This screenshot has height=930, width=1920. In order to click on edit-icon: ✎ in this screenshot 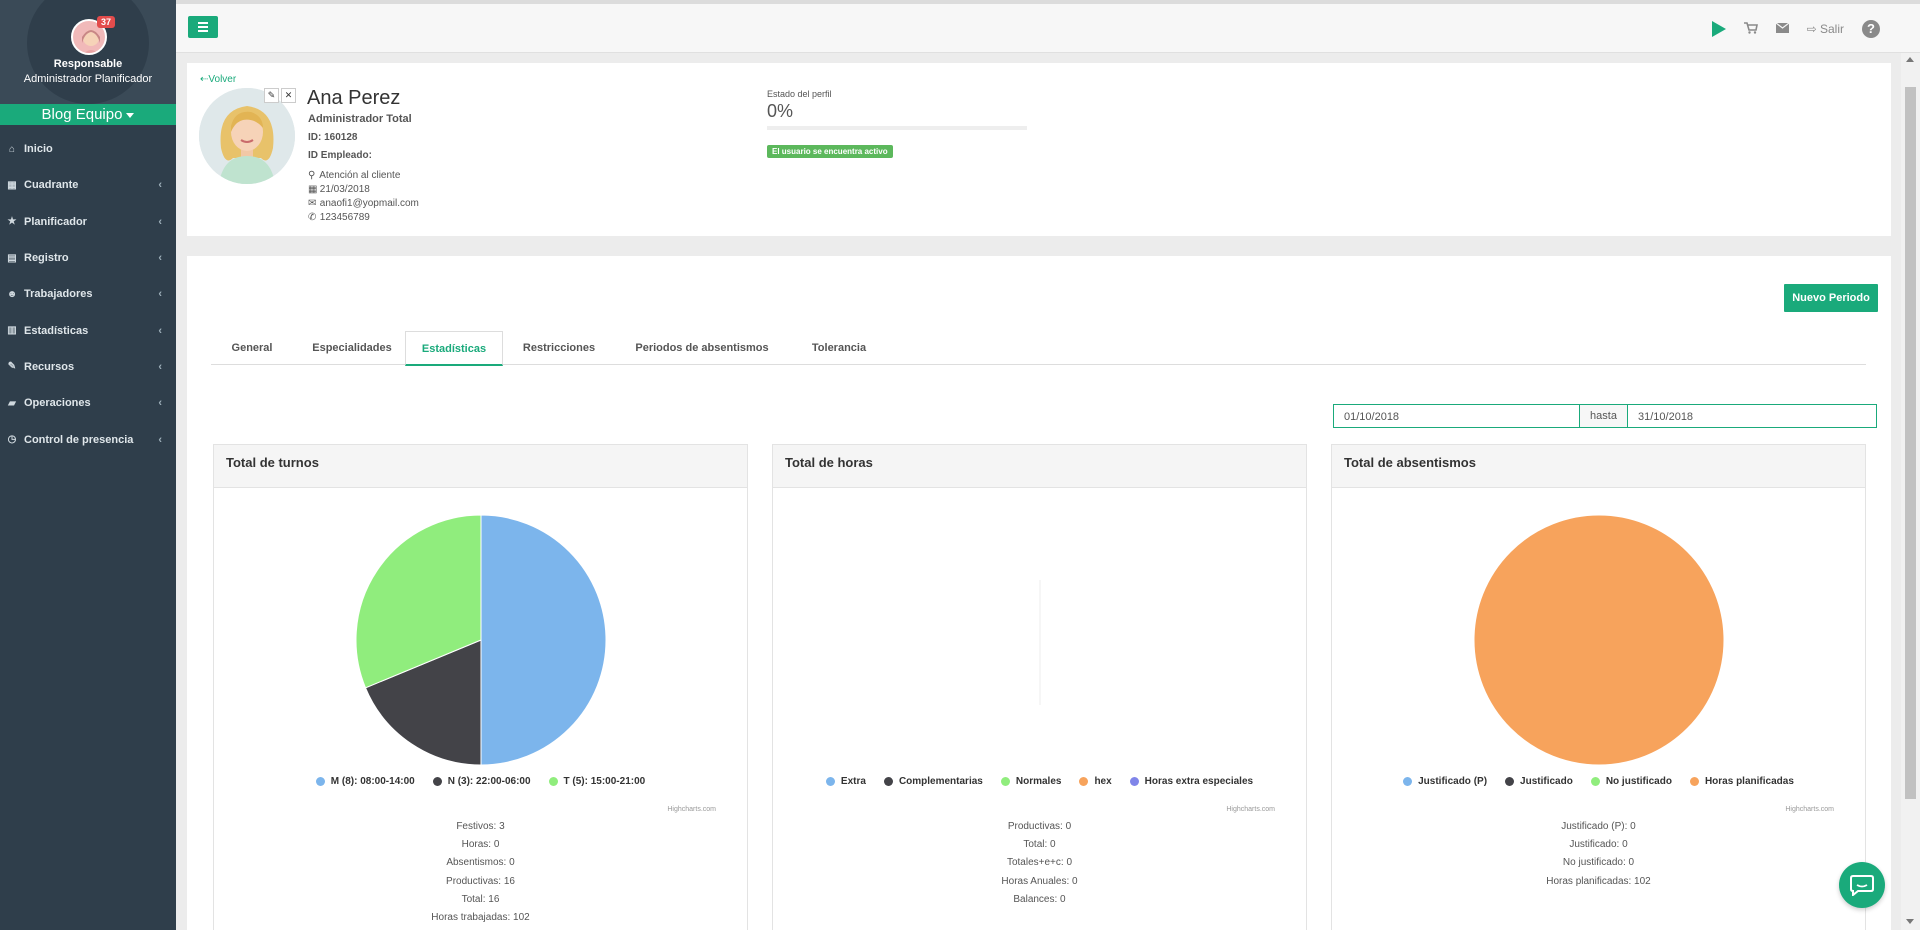, I will do `click(271, 95)`.